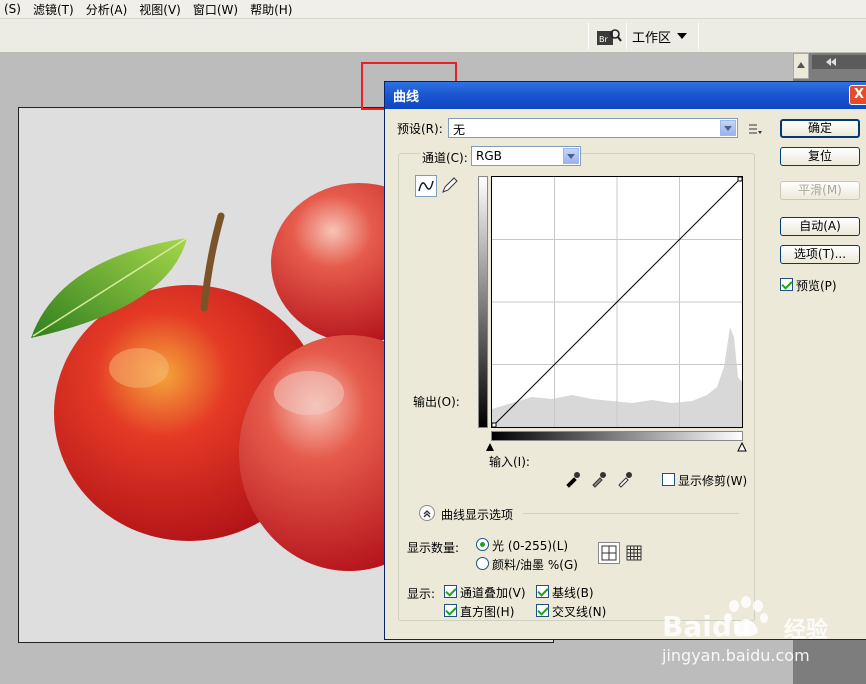 This screenshot has height=684, width=866. What do you see at coordinates (736, 655) in the screenshot?
I see `watermark-url: jingyan.baidu.com` at bounding box center [736, 655].